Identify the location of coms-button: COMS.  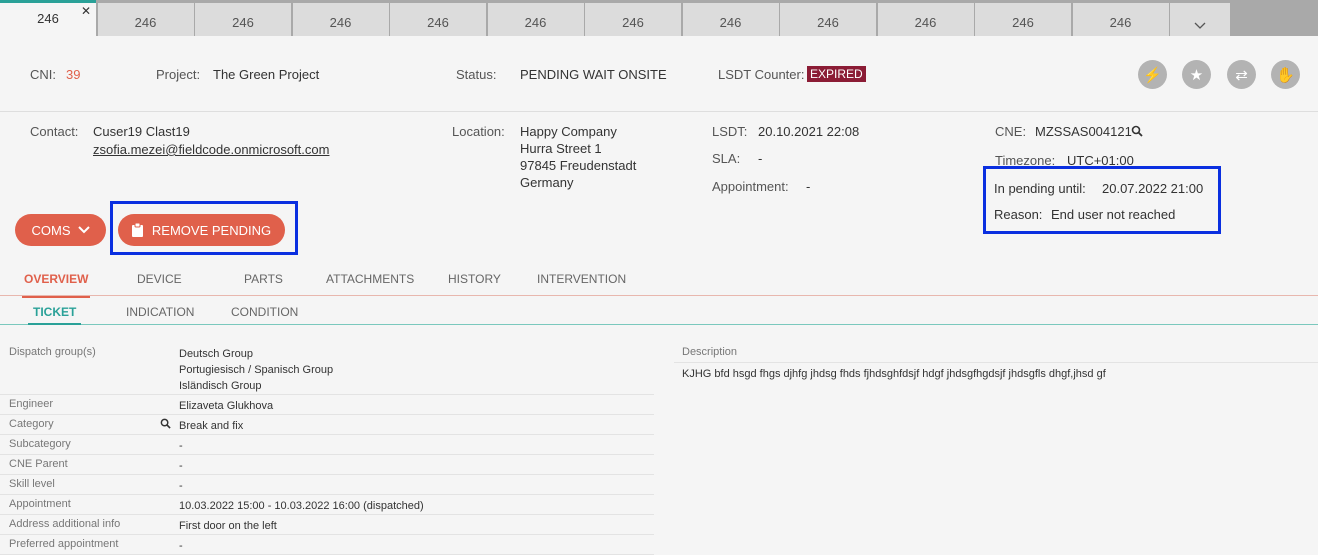
(60, 230).